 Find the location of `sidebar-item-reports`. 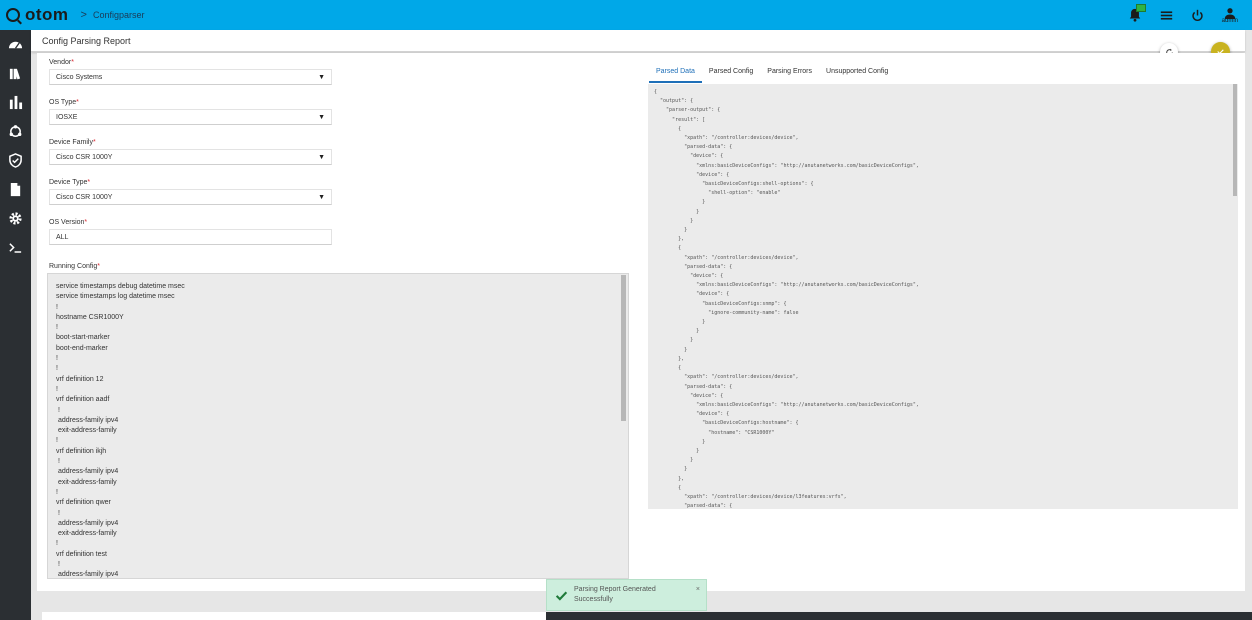

sidebar-item-reports is located at coordinates (15, 102).